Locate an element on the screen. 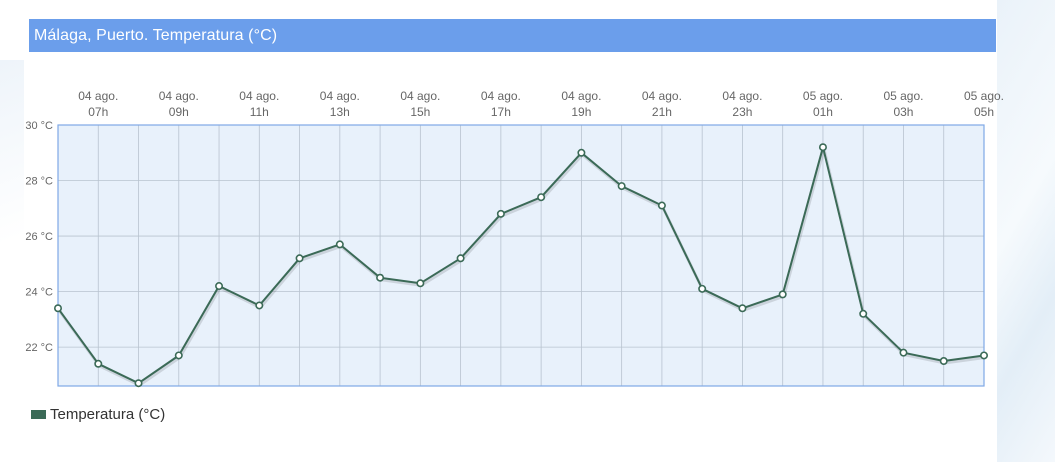 This screenshot has width=1055, height=462. x-tick-hour-label: 13h is located at coordinates (340, 112).